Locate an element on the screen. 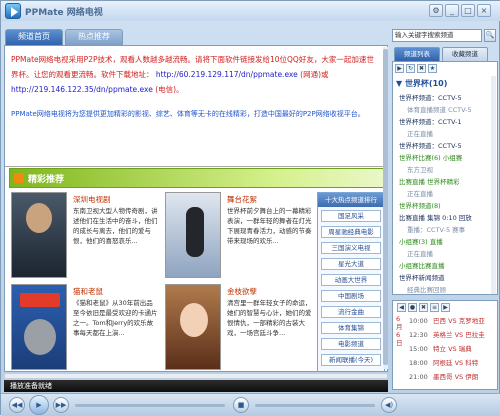 The height and width of the screenshot is (416, 500). ranking-item: 体育集锦 is located at coordinates (351, 328).